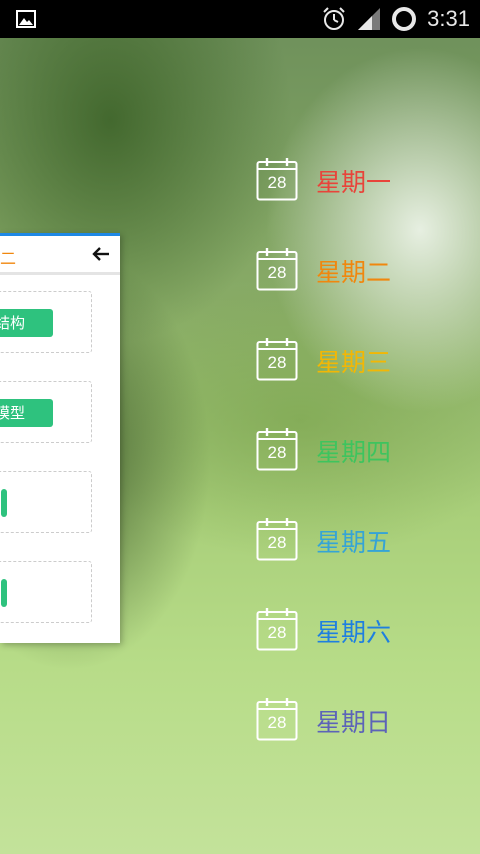  I want to click on day-item-sunday: 28 星期日, so click(356, 719).